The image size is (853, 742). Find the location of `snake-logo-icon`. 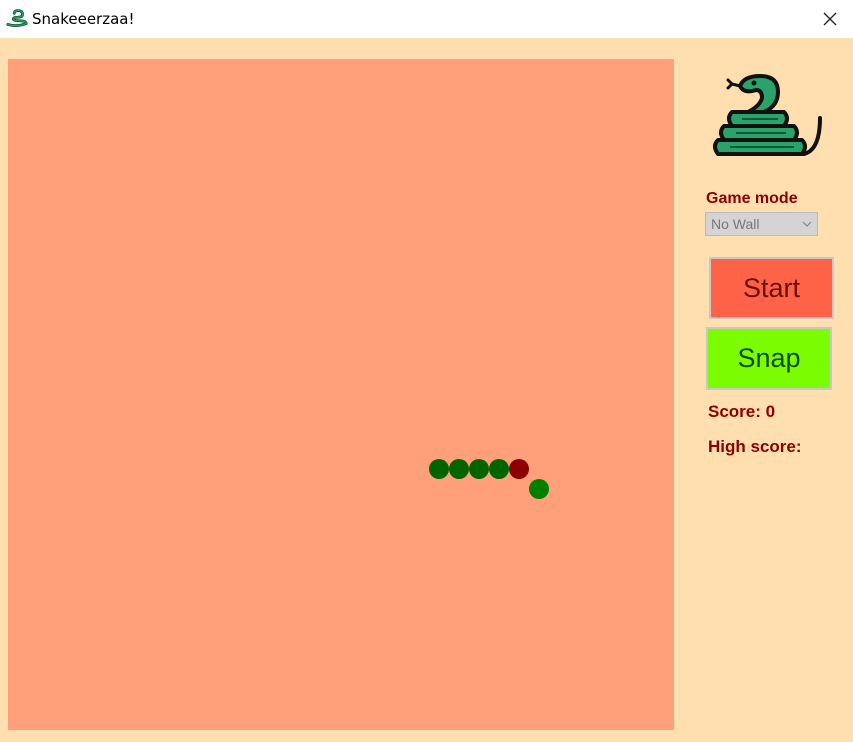

snake-logo-icon is located at coordinates (767, 115).